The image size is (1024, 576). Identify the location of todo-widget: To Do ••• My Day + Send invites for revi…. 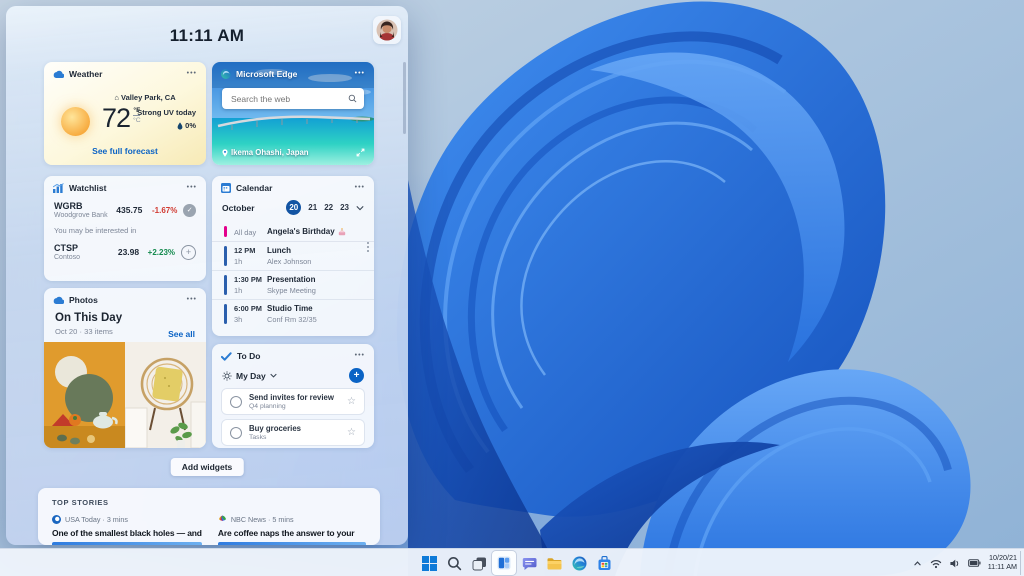
(293, 396).